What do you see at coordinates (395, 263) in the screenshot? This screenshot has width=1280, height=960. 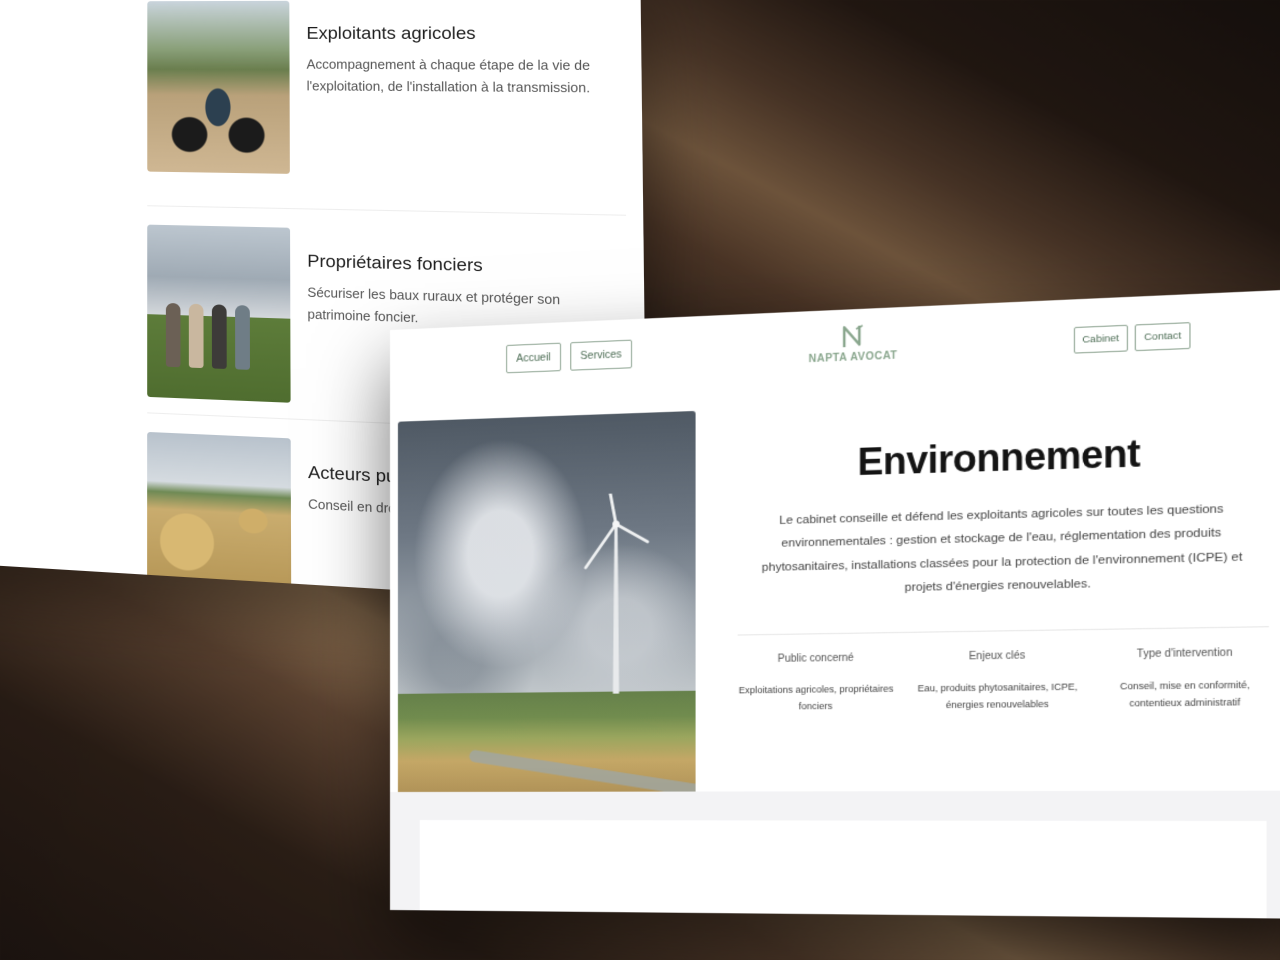 I see `service-title: Propriétaires fonciers` at bounding box center [395, 263].